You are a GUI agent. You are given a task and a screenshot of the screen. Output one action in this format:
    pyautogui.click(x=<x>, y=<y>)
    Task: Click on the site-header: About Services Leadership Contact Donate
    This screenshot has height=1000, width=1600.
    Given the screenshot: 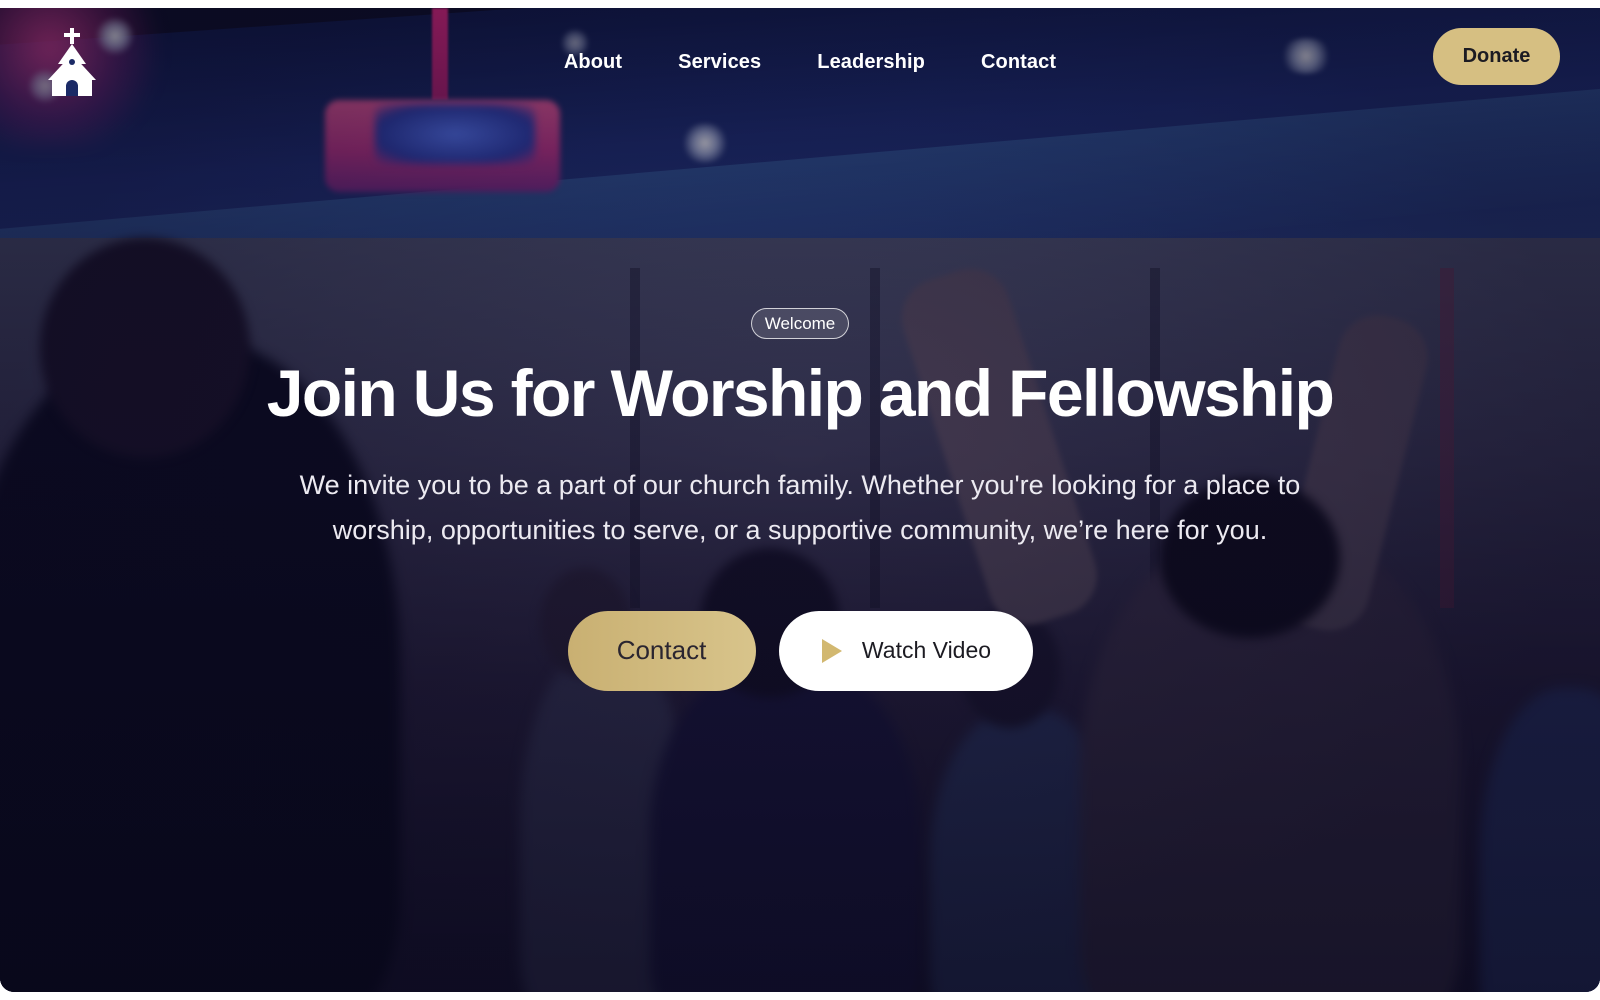 What is the action you would take?
    pyautogui.click(x=800, y=63)
    